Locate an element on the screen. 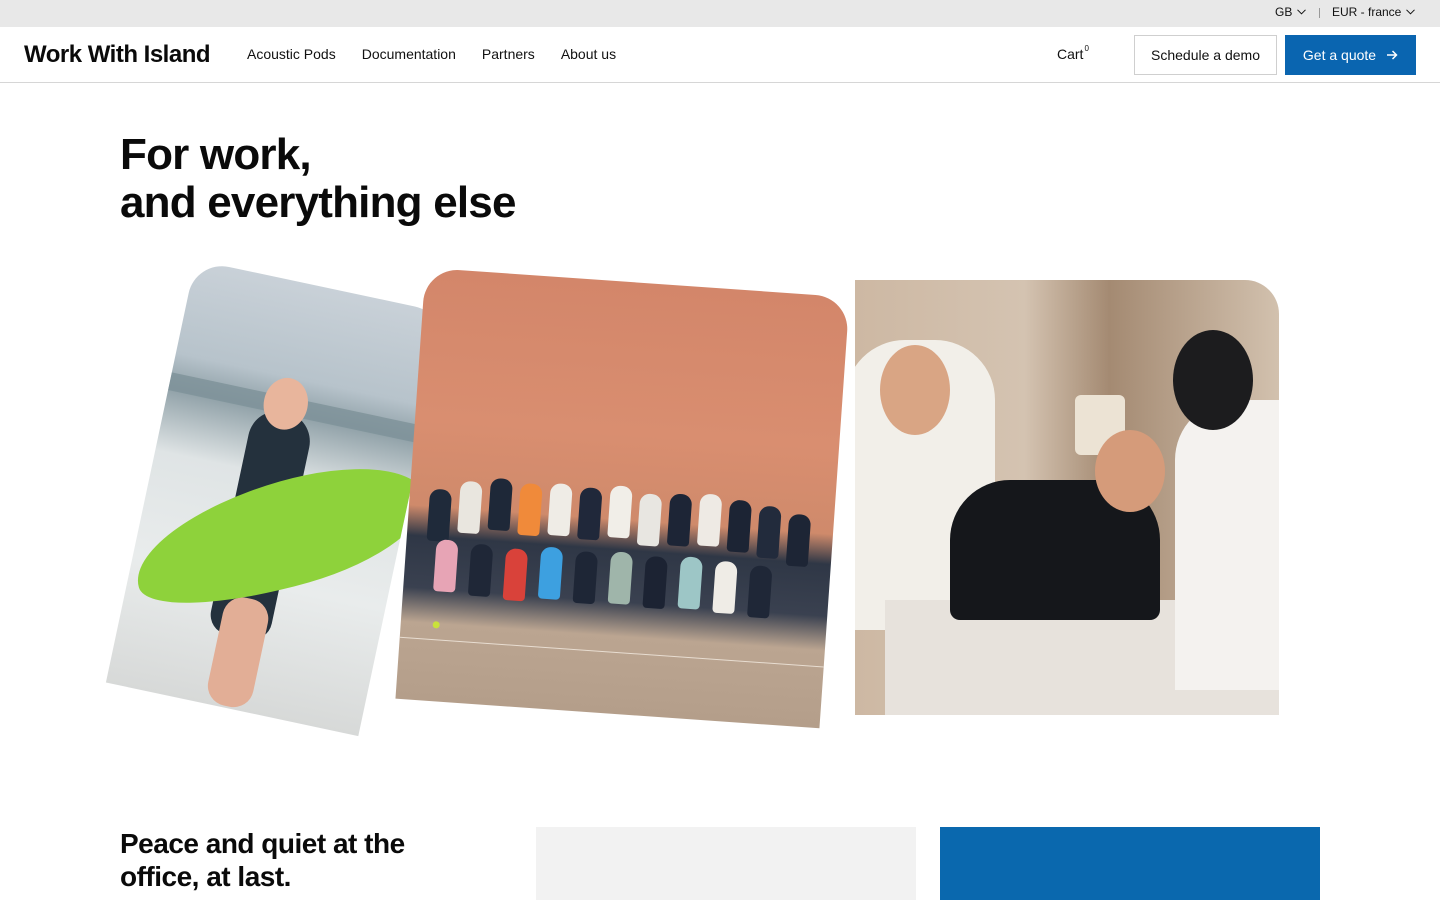 Image resolution: width=1440 pixels, height=900 pixels. language-label: GB is located at coordinates (1284, 12).